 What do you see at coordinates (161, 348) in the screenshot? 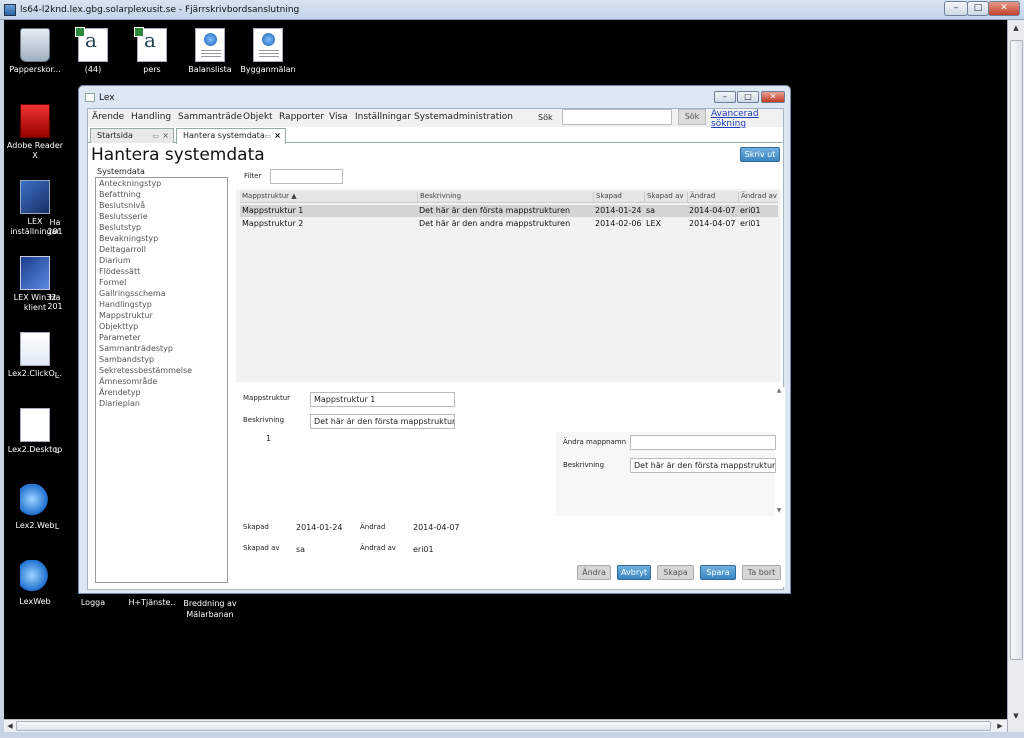
I see `systemdata-item: Sammanträdestyp` at bounding box center [161, 348].